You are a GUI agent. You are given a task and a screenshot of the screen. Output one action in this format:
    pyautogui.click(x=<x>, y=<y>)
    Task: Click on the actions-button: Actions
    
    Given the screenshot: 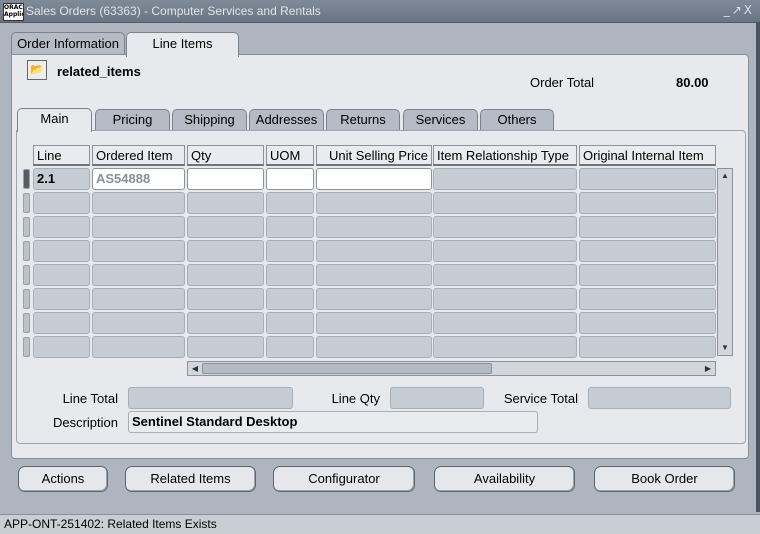 What is the action you would take?
    pyautogui.click(x=63, y=479)
    